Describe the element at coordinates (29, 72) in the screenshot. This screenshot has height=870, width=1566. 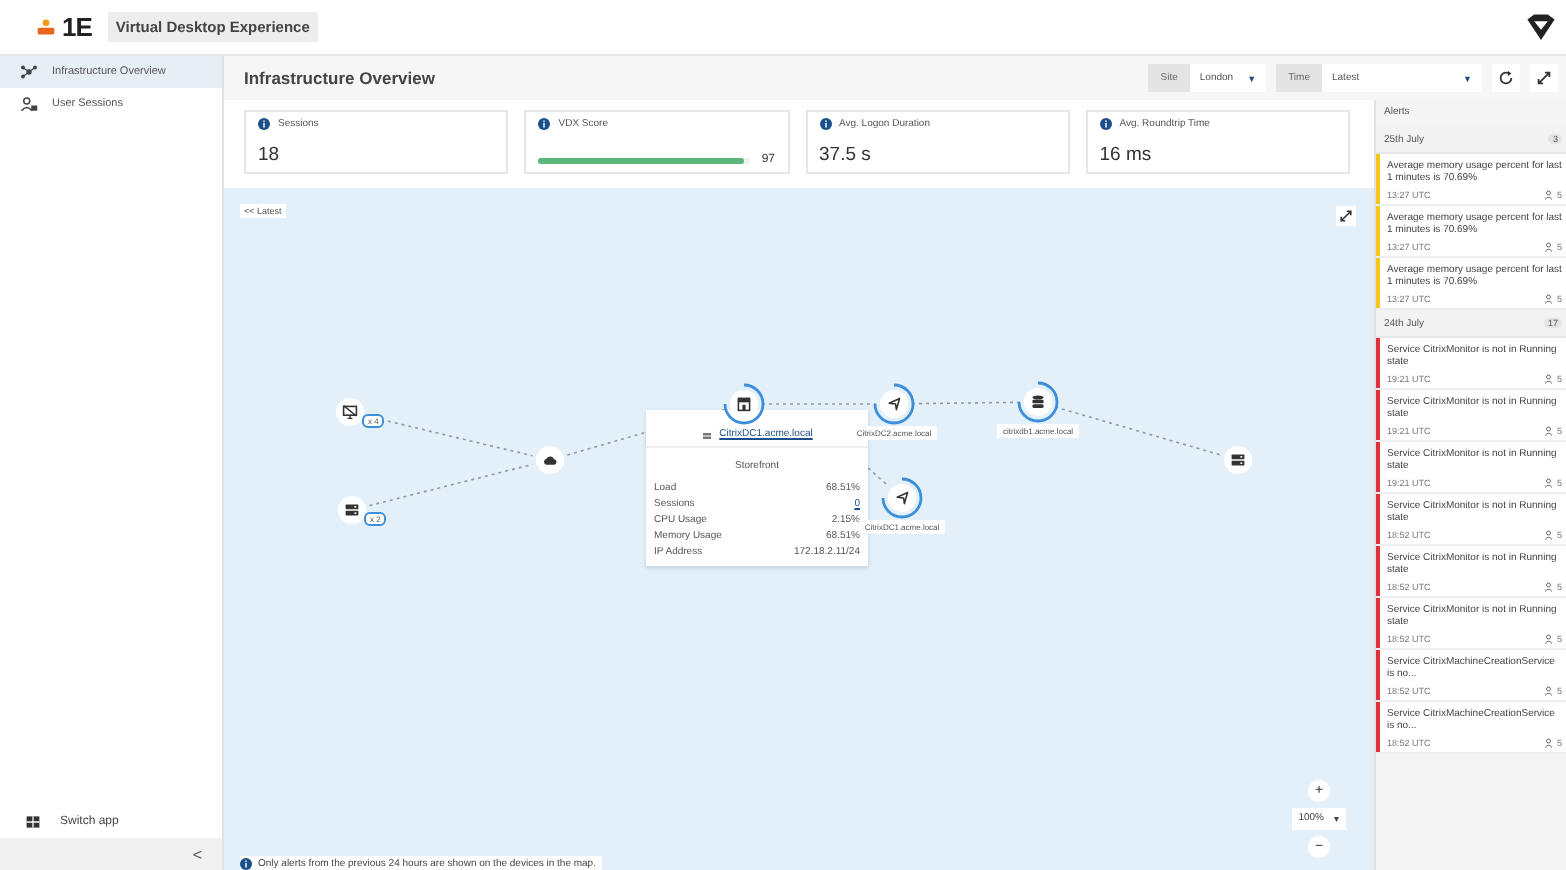
I see `network-icon` at that location.